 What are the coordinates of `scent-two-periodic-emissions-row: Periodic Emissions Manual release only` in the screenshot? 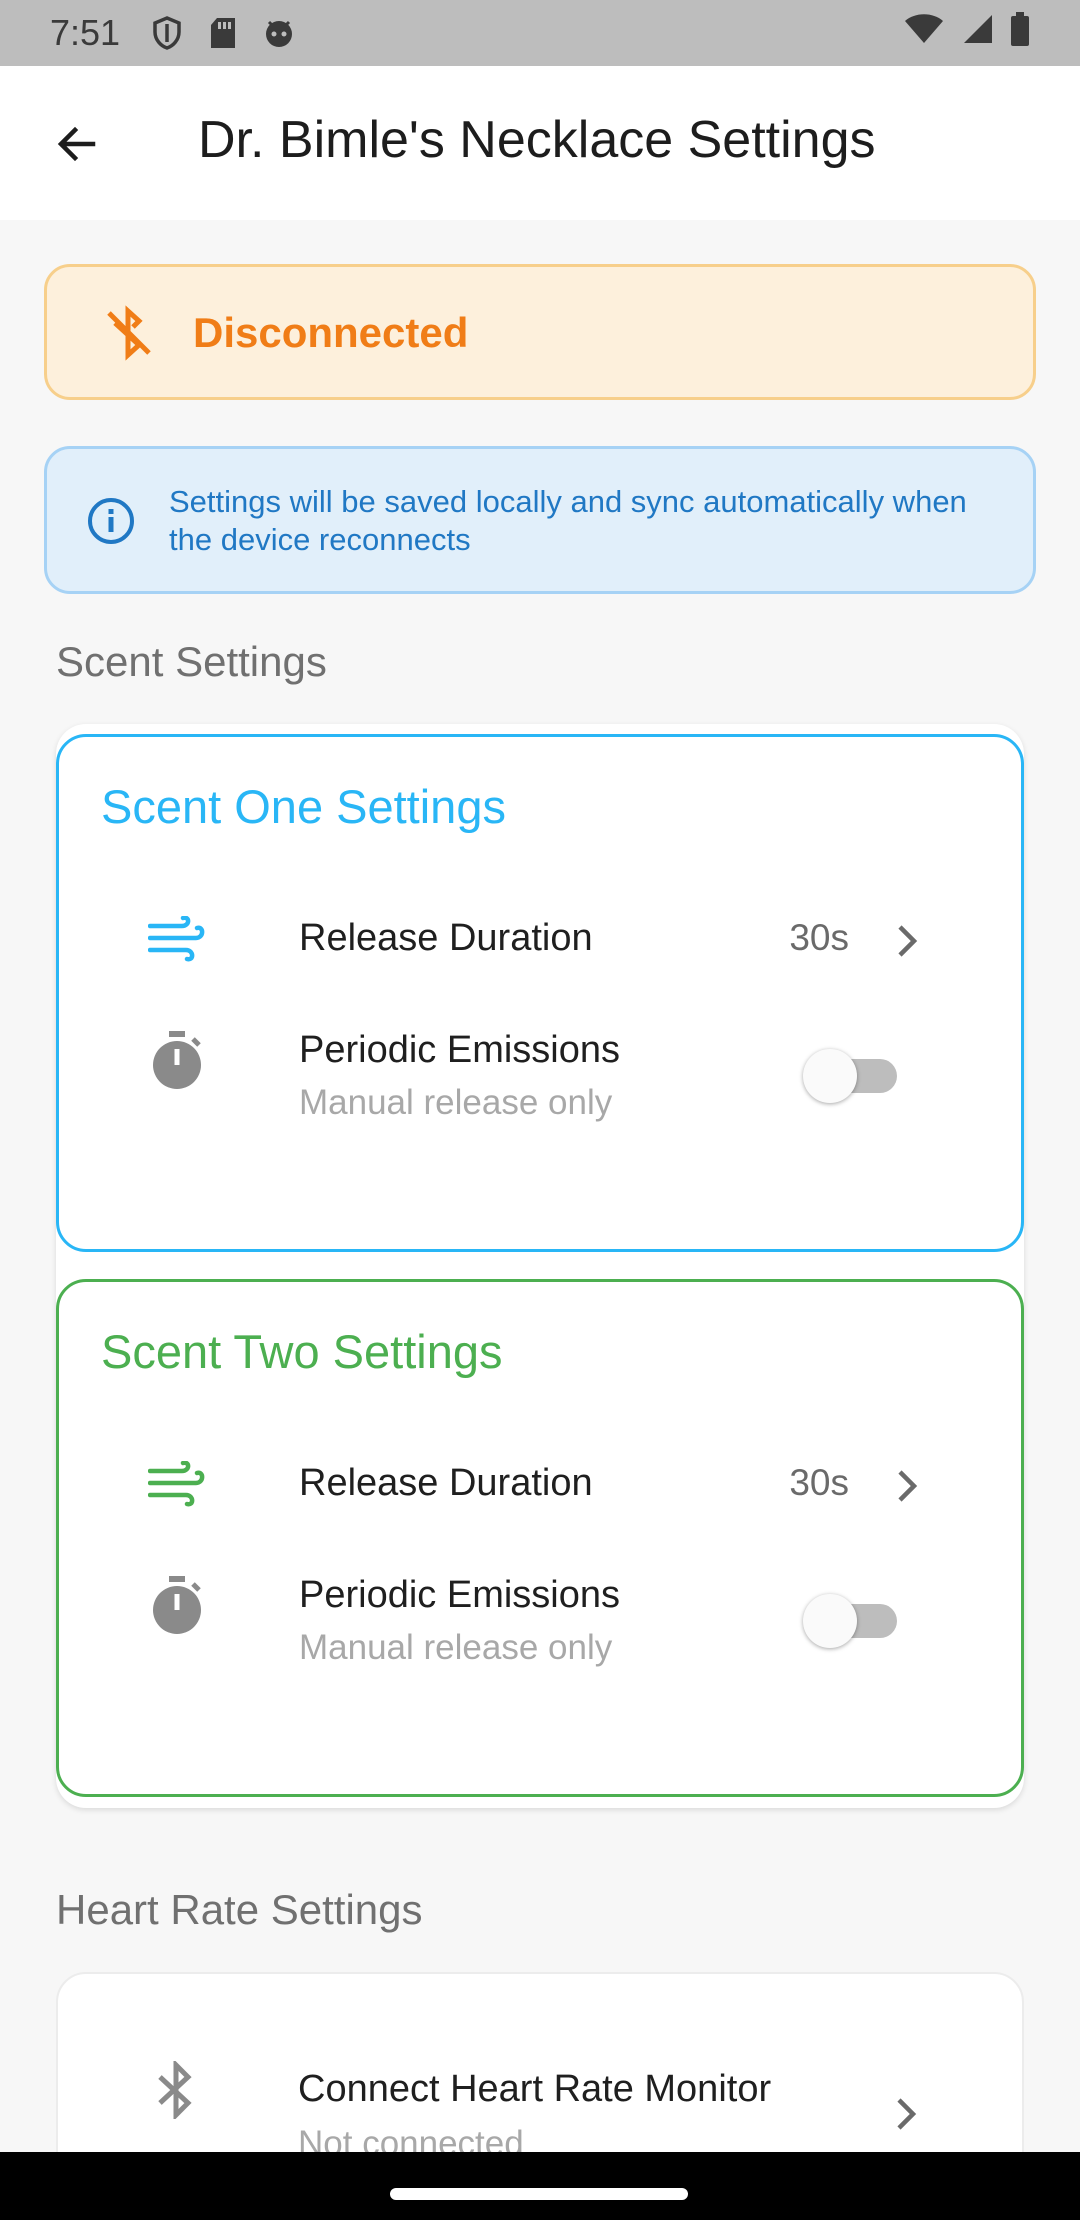 It's located at (543, 1632).